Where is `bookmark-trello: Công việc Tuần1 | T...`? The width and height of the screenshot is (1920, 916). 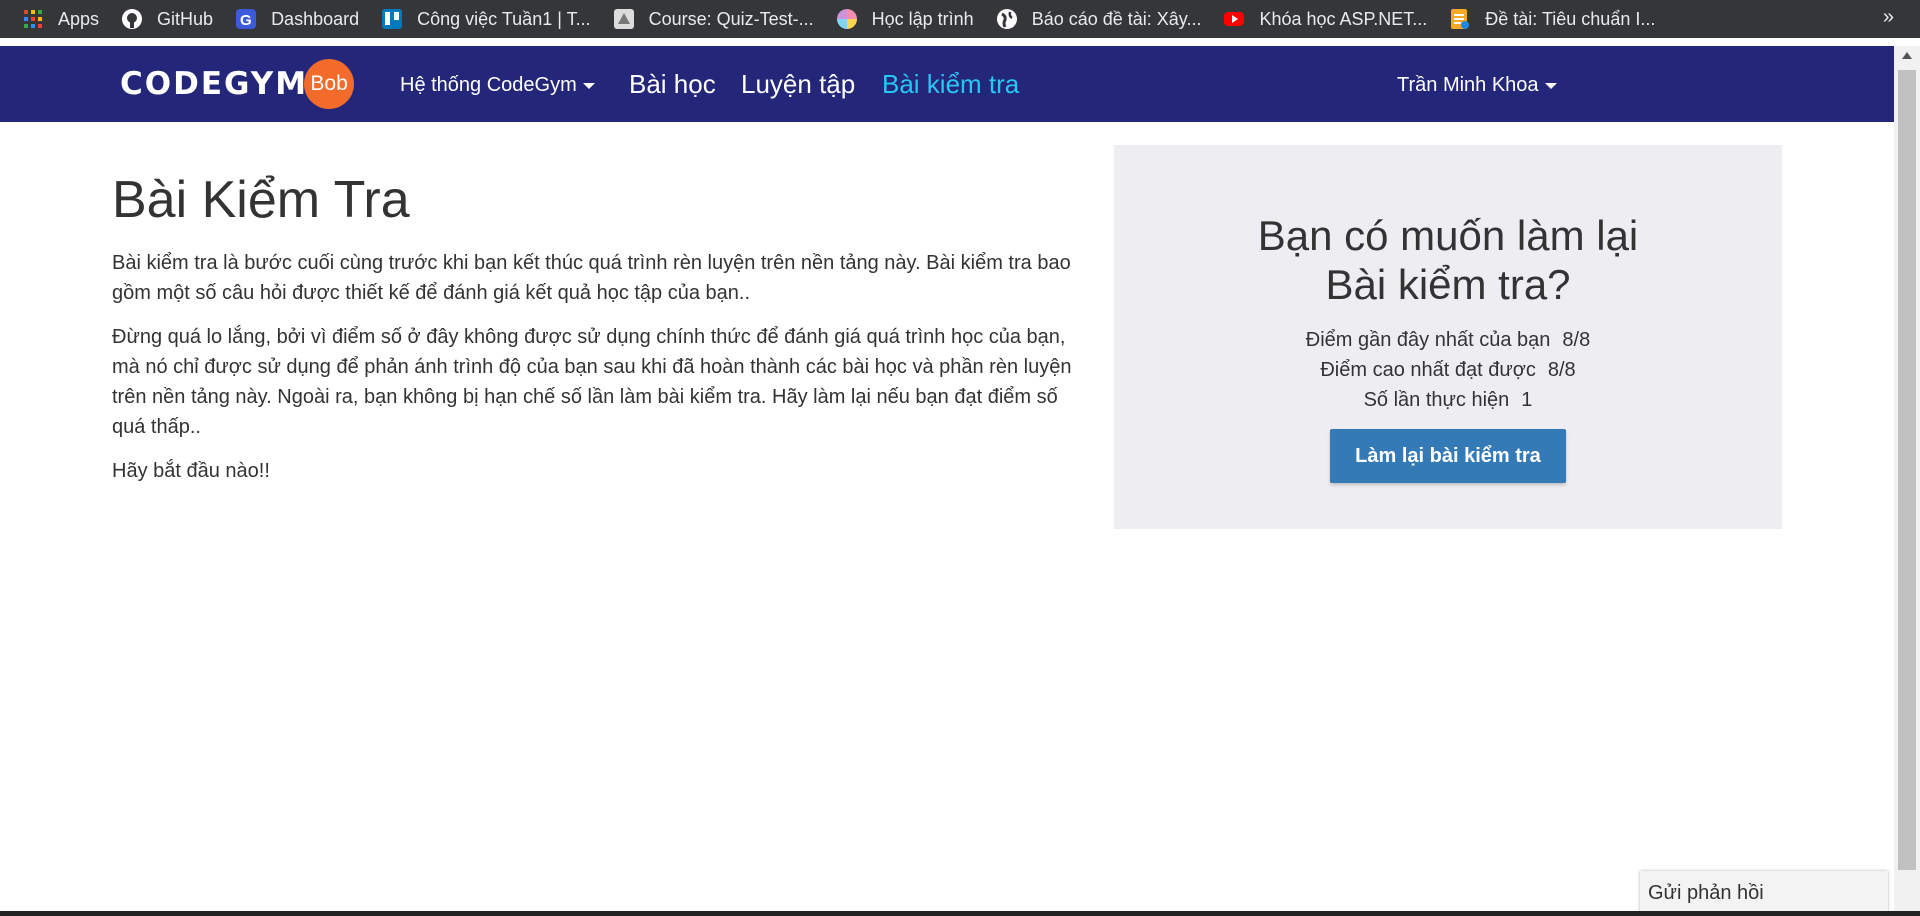 bookmark-trello: Công việc Tuần1 | T... is located at coordinates (486, 19).